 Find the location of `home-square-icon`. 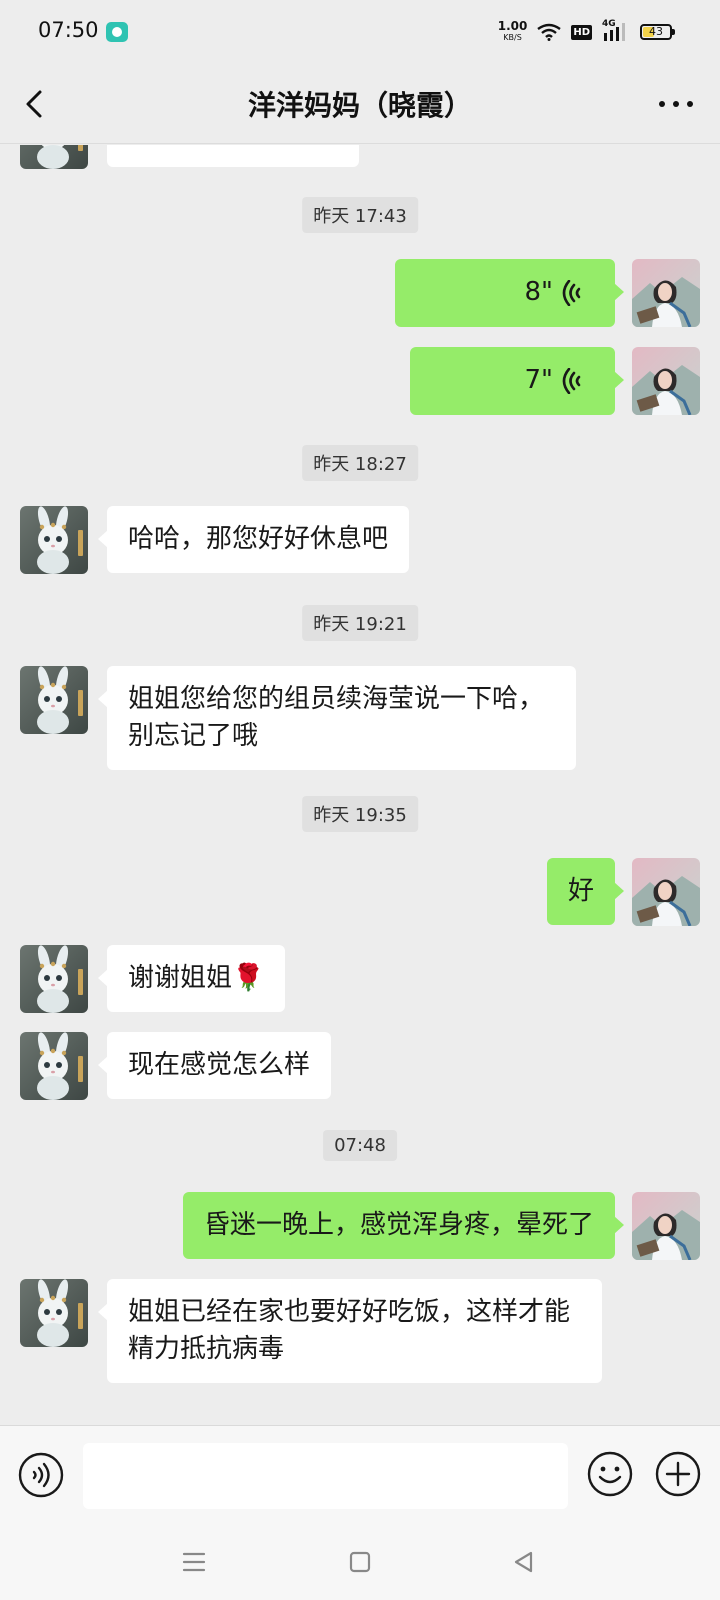

home-square-icon is located at coordinates (360, 1562).